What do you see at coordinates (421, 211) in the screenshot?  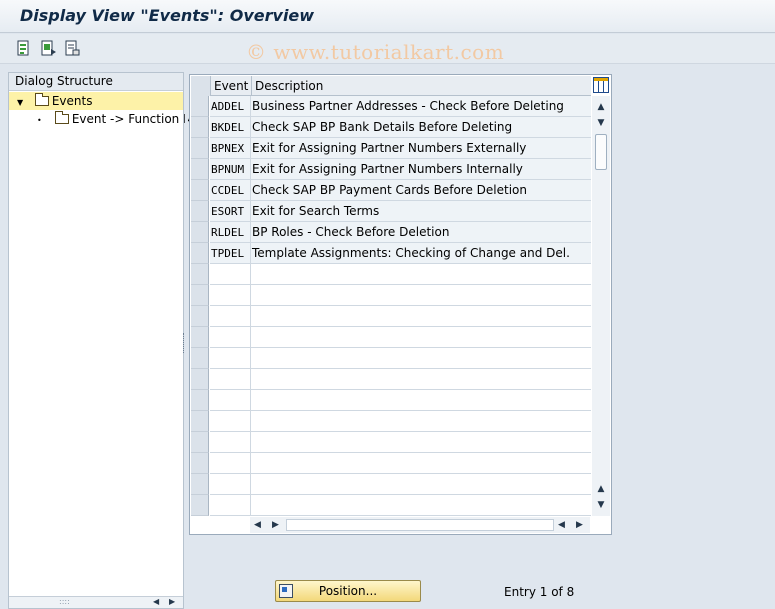 I see `description-cell: Exit for Search Terms` at bounding box center [421, 211].